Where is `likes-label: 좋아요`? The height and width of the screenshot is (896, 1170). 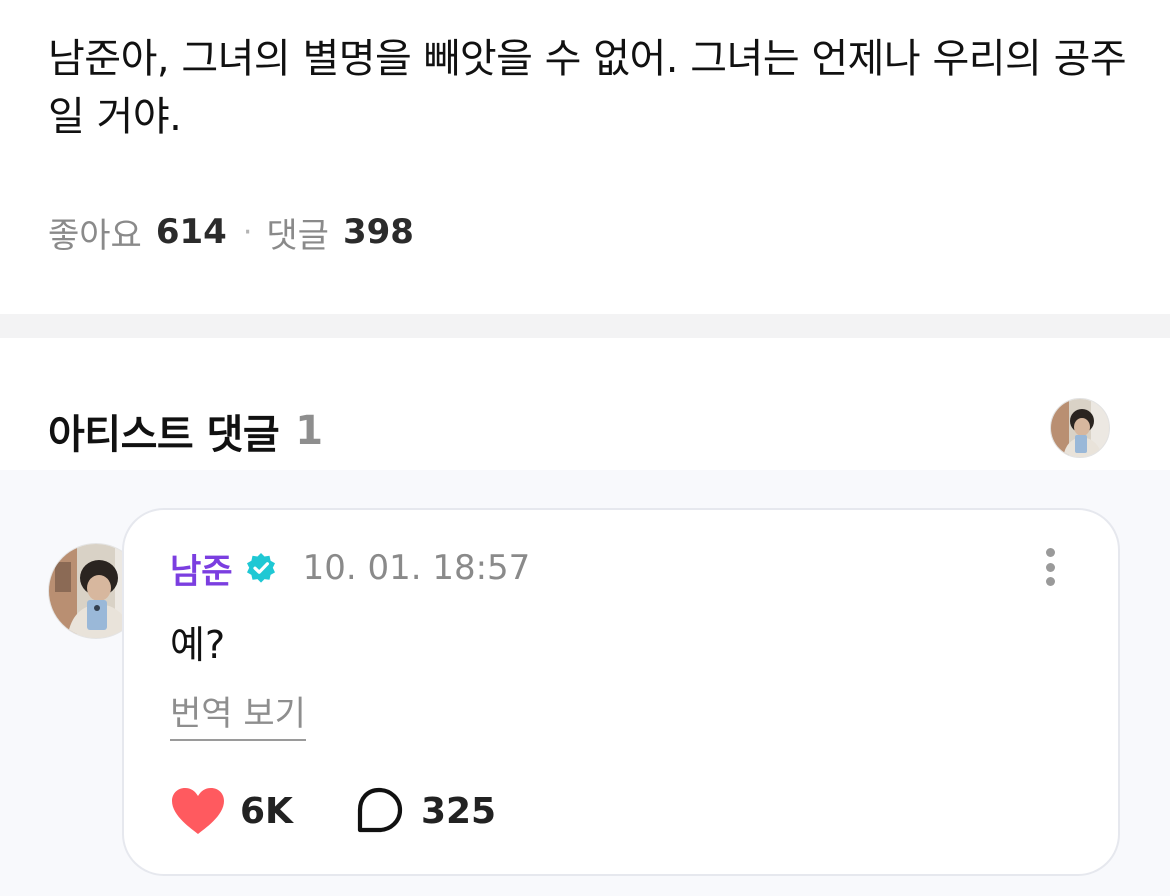
likes-label: 좋아요 is located at coordinates (95, 232).